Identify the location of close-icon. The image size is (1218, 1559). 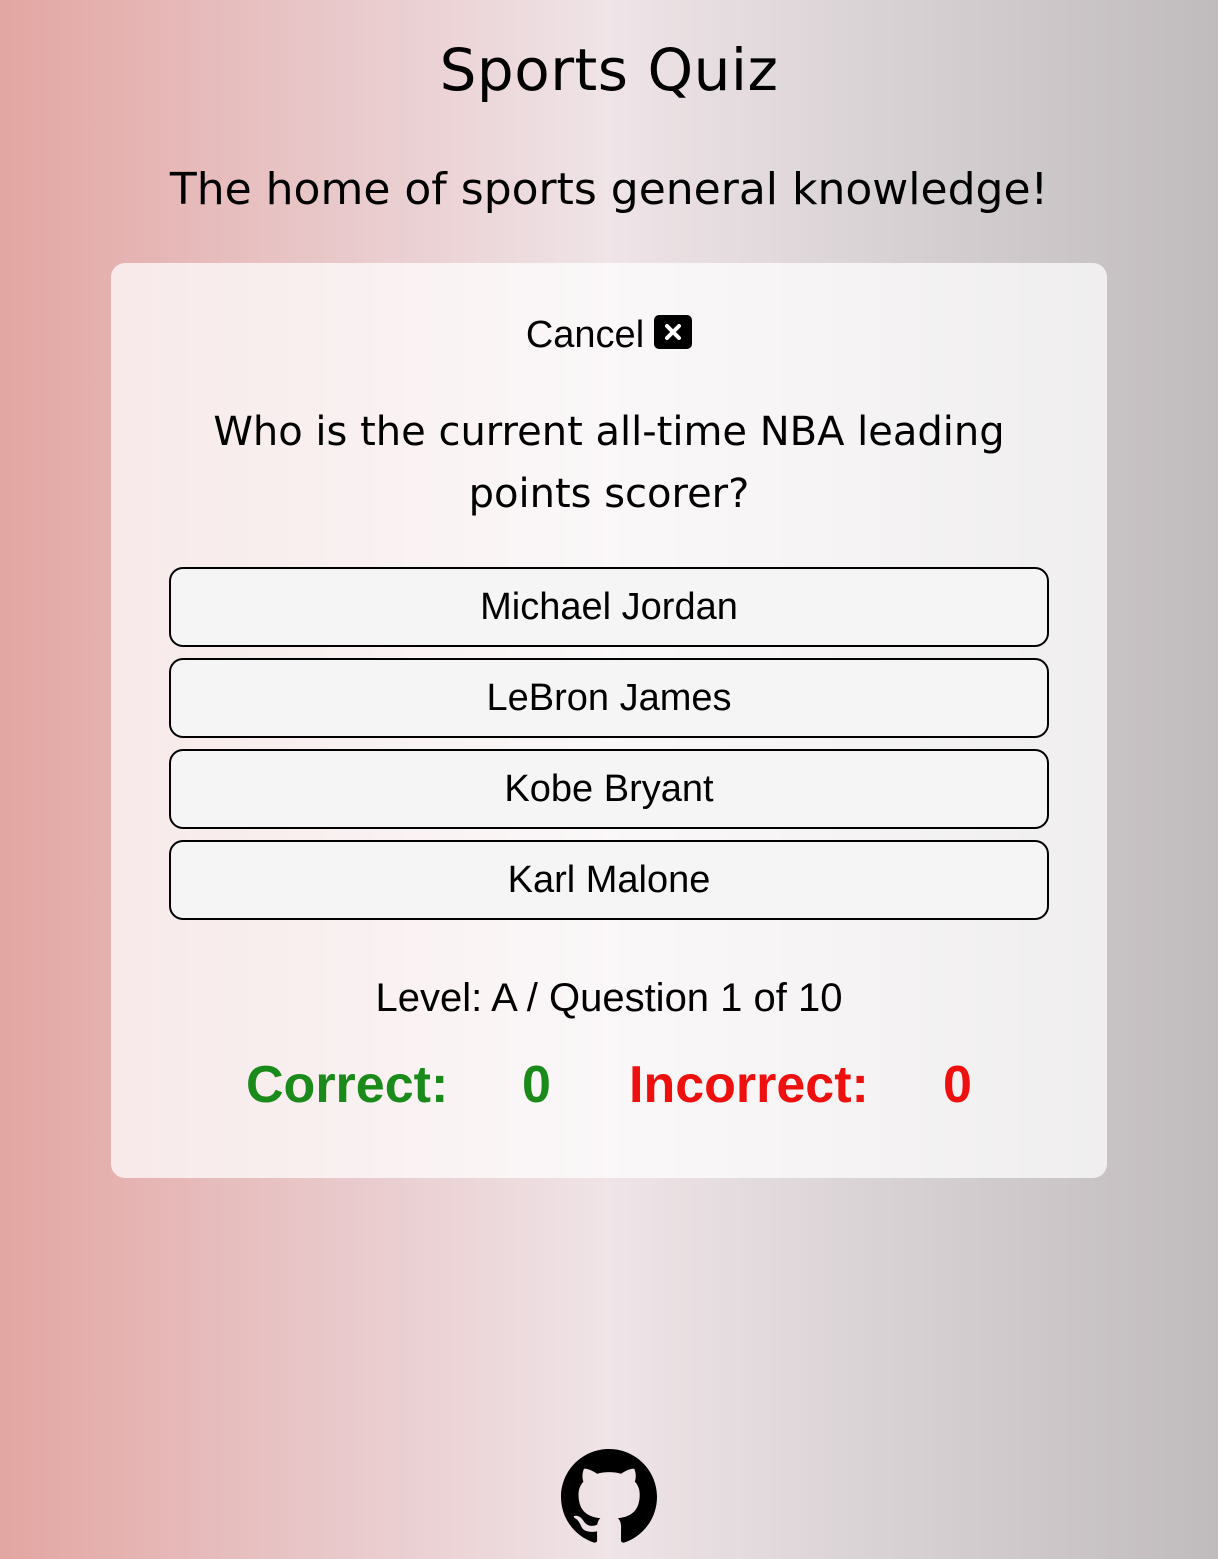
(673, 331).